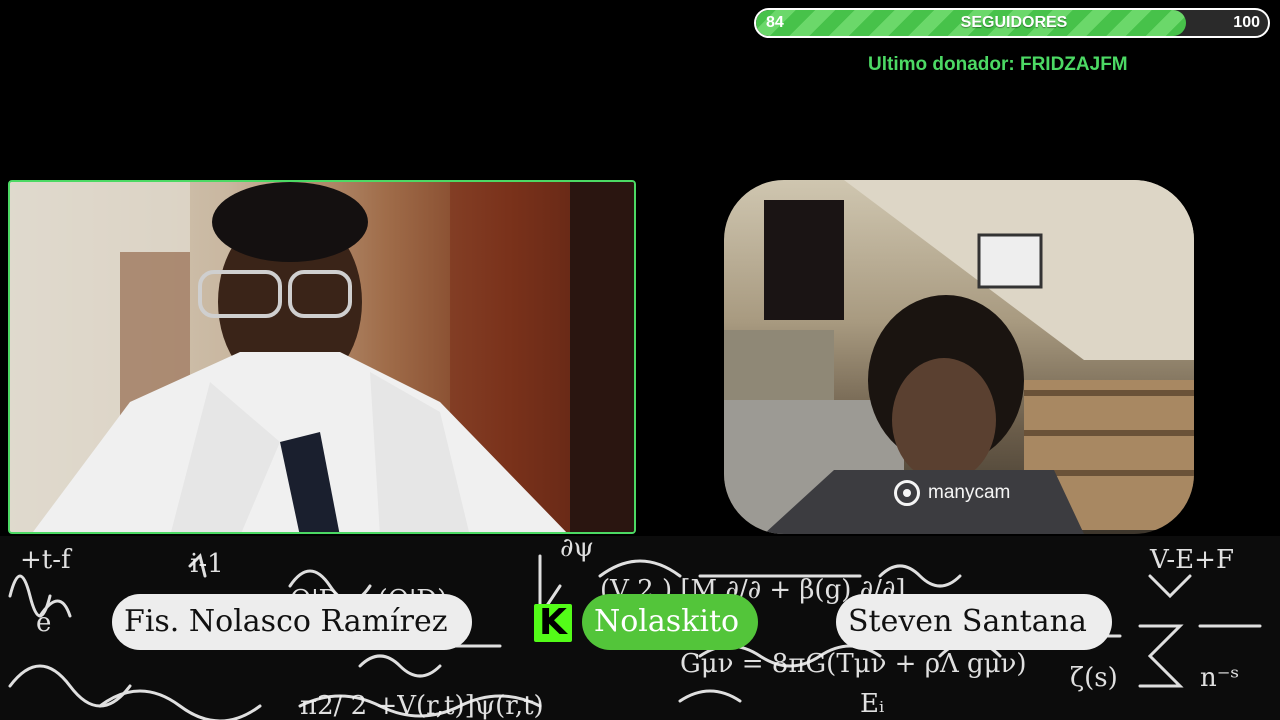  I want to click on svg-text: Eᵢ, so click(872, 704).